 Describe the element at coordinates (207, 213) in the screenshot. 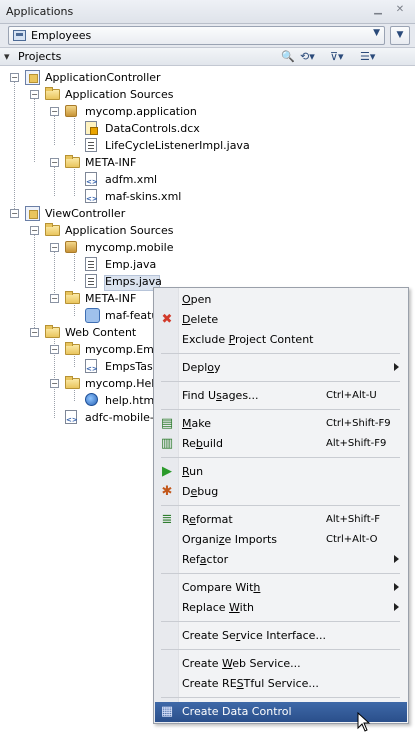

I see `tree-node: − ViewController` at that location.